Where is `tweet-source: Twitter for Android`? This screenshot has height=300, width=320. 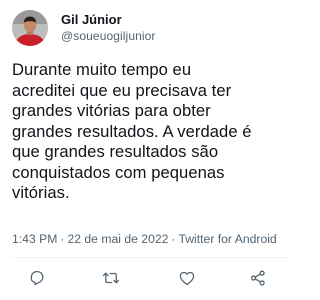
tweet-source: Twitter for Android is located at coordinates (227, 239).